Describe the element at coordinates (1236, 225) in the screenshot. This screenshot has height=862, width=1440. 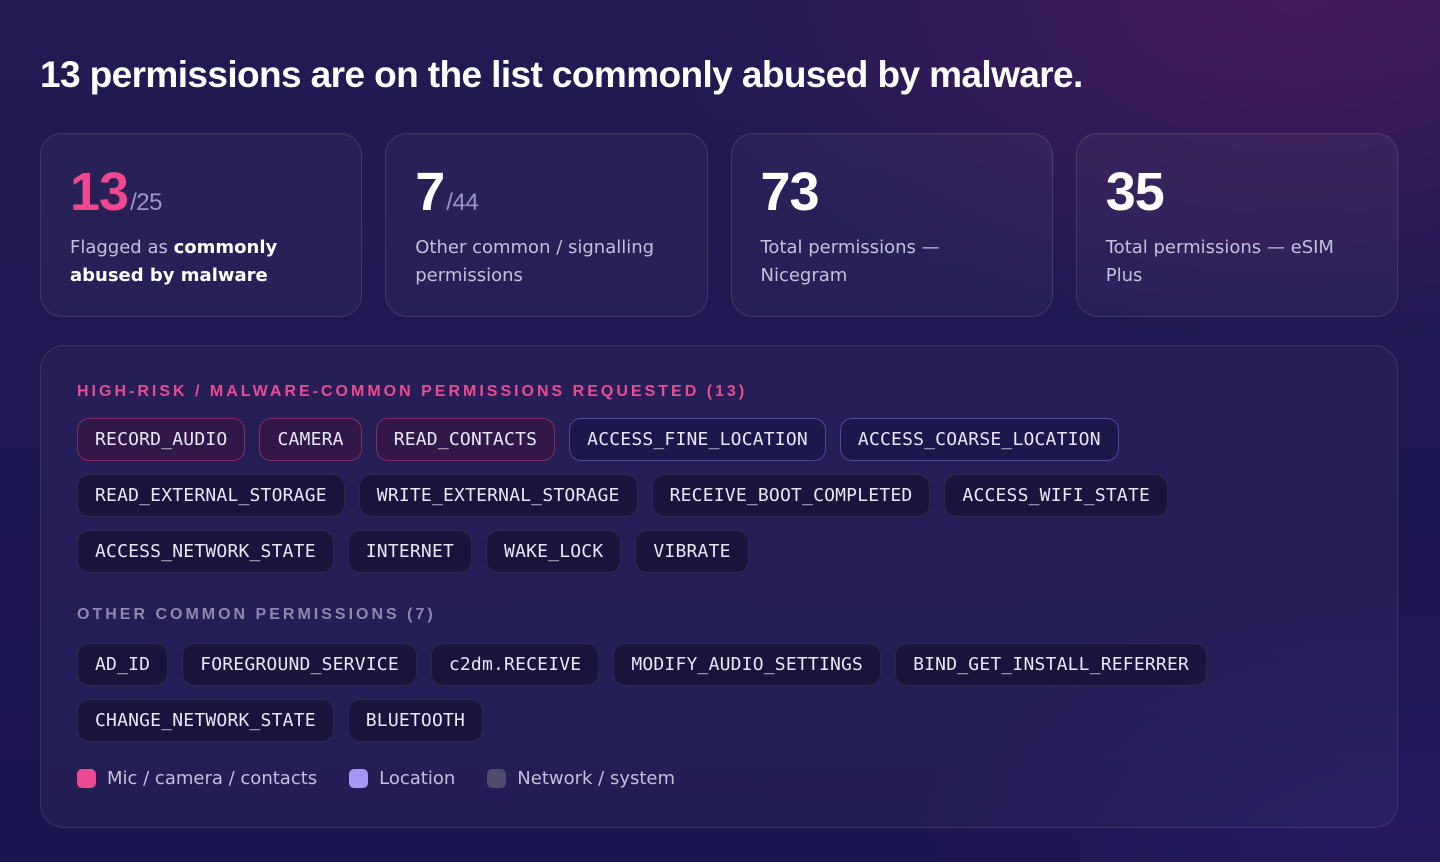
I see `stat-card-total-esim-plus: 35 Total permissions — eSIM Plus` at that location.